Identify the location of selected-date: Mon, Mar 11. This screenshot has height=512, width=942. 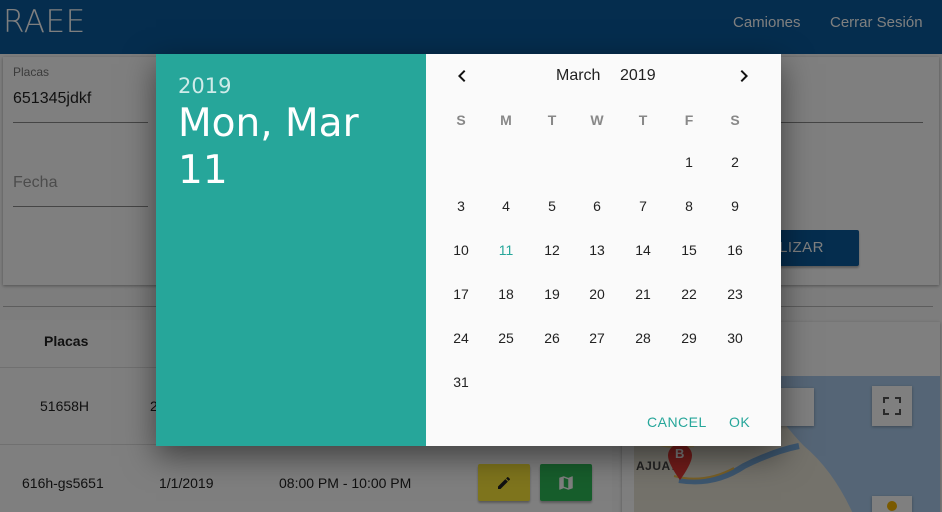
(298, 147).